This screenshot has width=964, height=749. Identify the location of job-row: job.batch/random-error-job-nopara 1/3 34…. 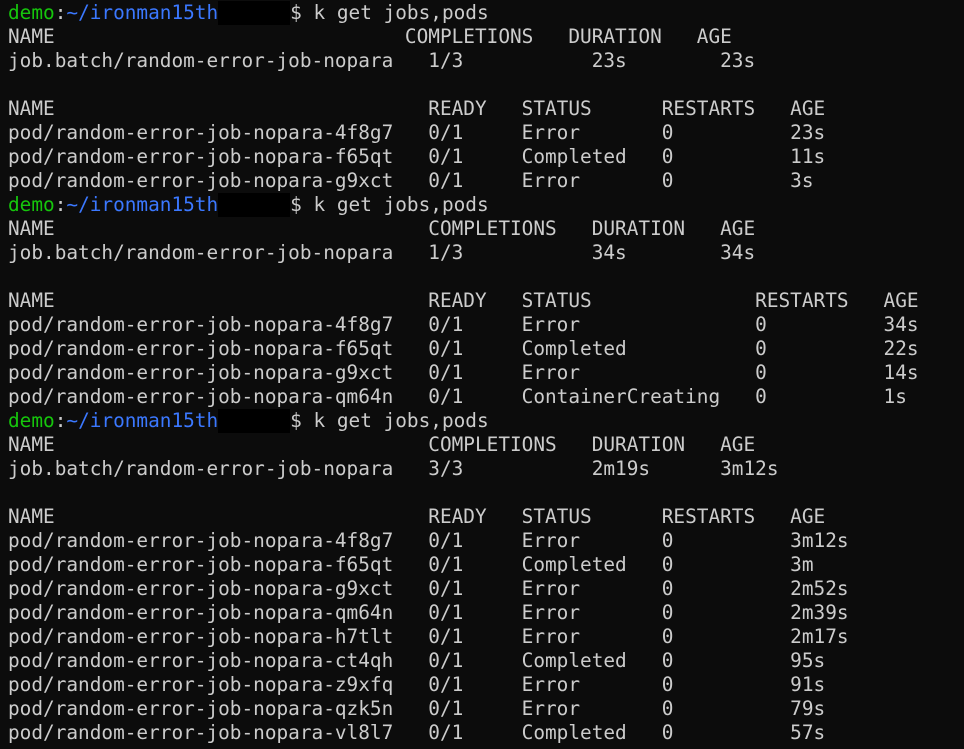
(382, 252).